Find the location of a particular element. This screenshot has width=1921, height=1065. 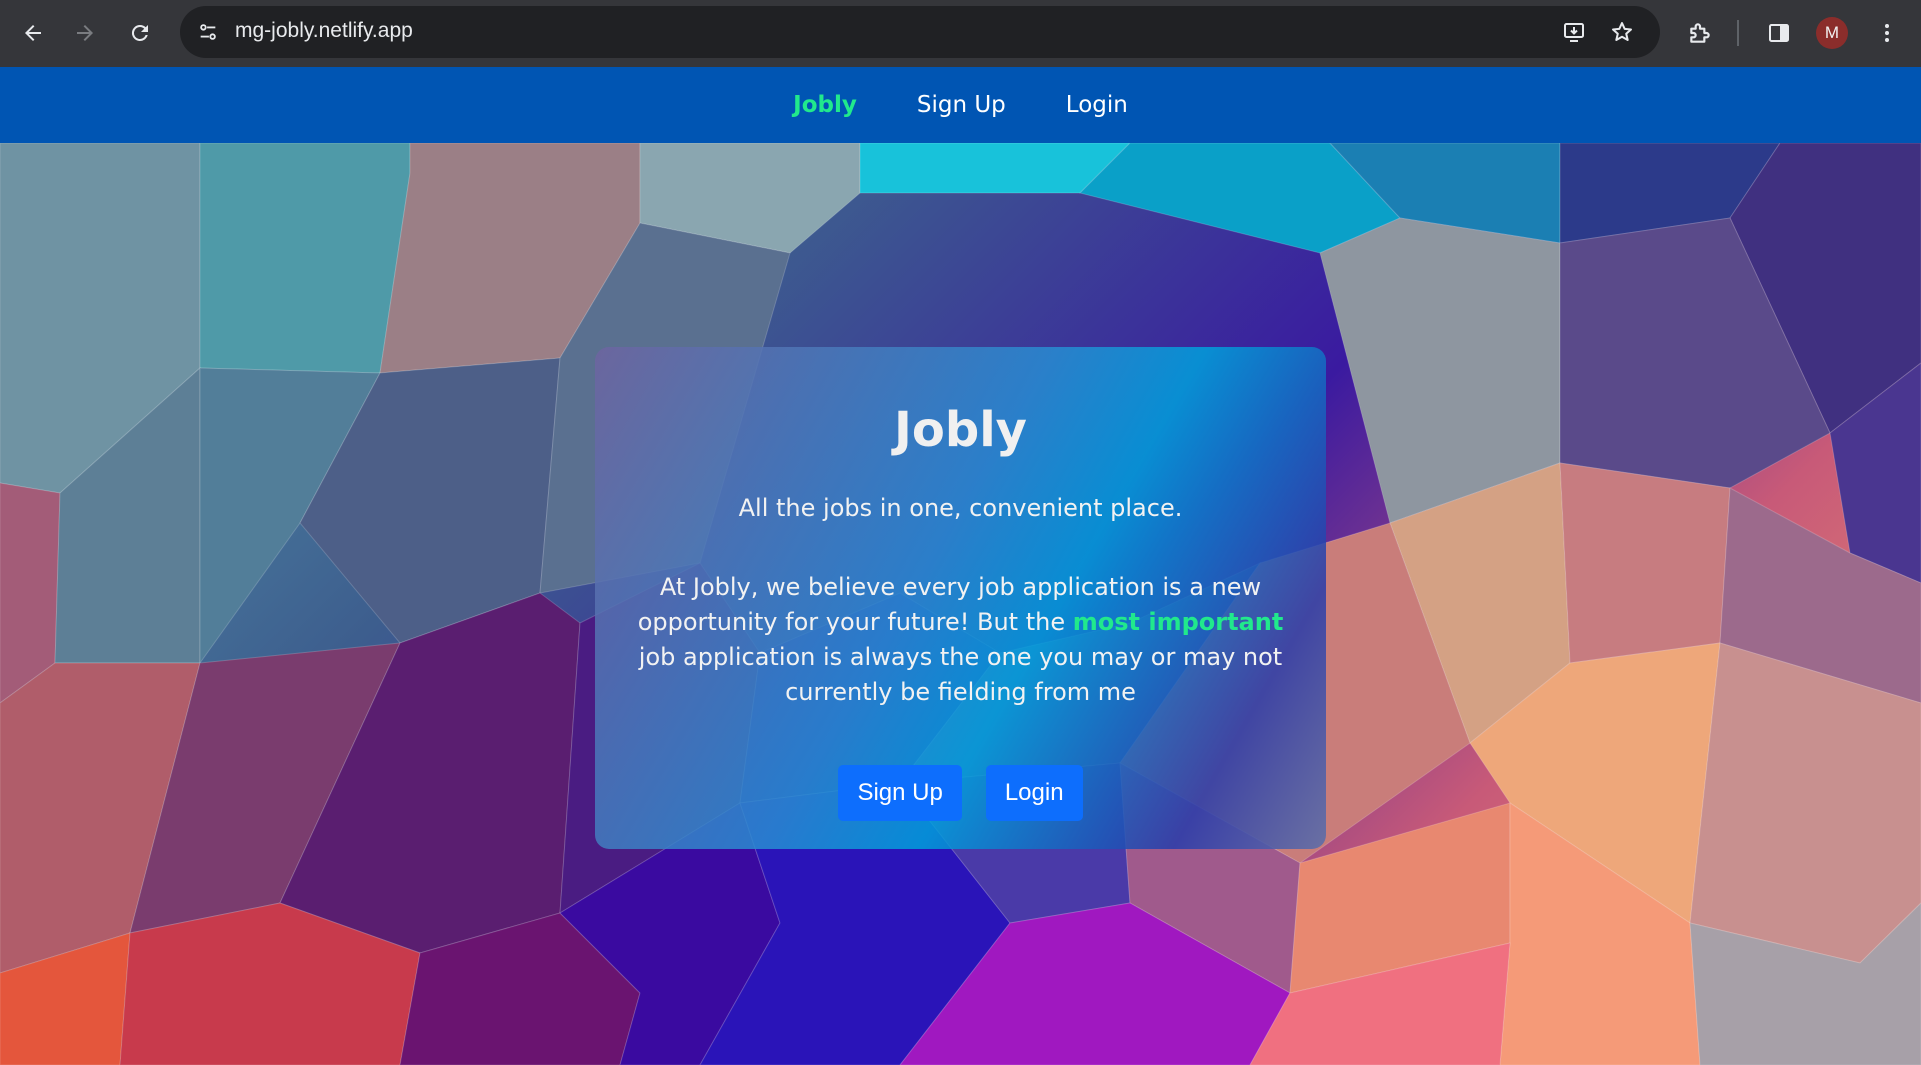

address-bar: mg-jobly.netlify.app is located at coordinates (920, 32).